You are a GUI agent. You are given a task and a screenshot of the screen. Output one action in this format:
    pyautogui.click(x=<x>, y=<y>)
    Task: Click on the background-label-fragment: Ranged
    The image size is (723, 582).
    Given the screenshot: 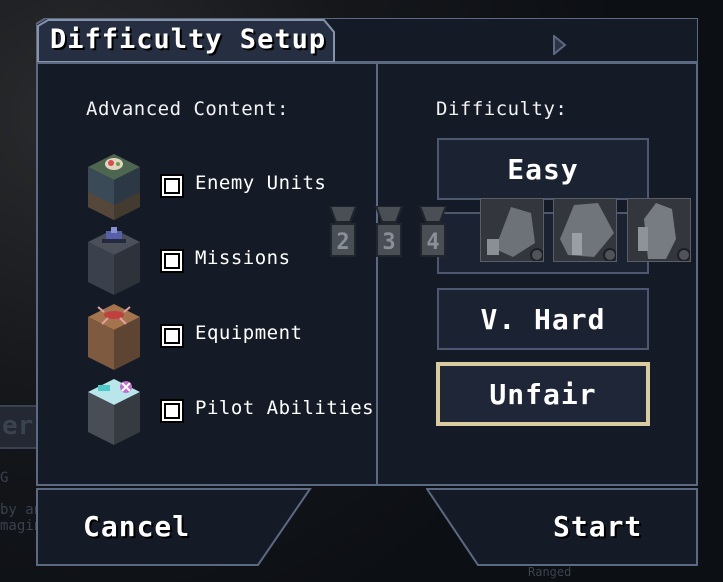 What is the action you would take?
    pyautogui.click(x=550, y=572)
    